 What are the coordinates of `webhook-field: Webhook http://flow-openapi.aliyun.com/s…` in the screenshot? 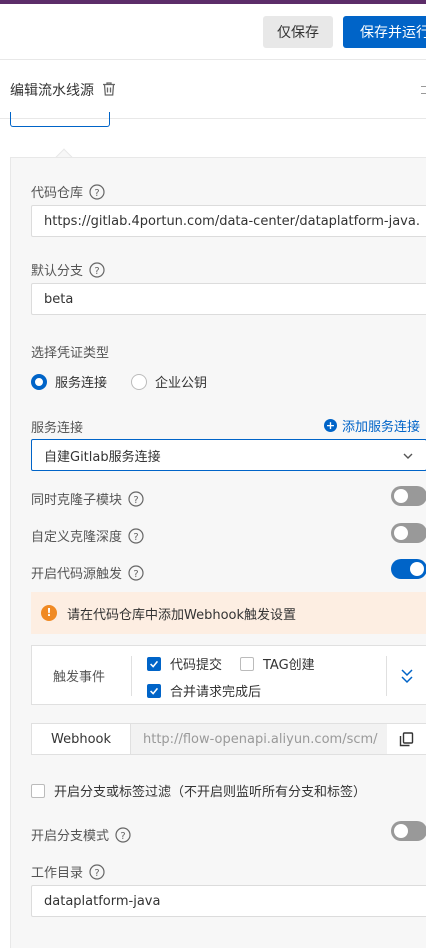 It's located at (228, 739).